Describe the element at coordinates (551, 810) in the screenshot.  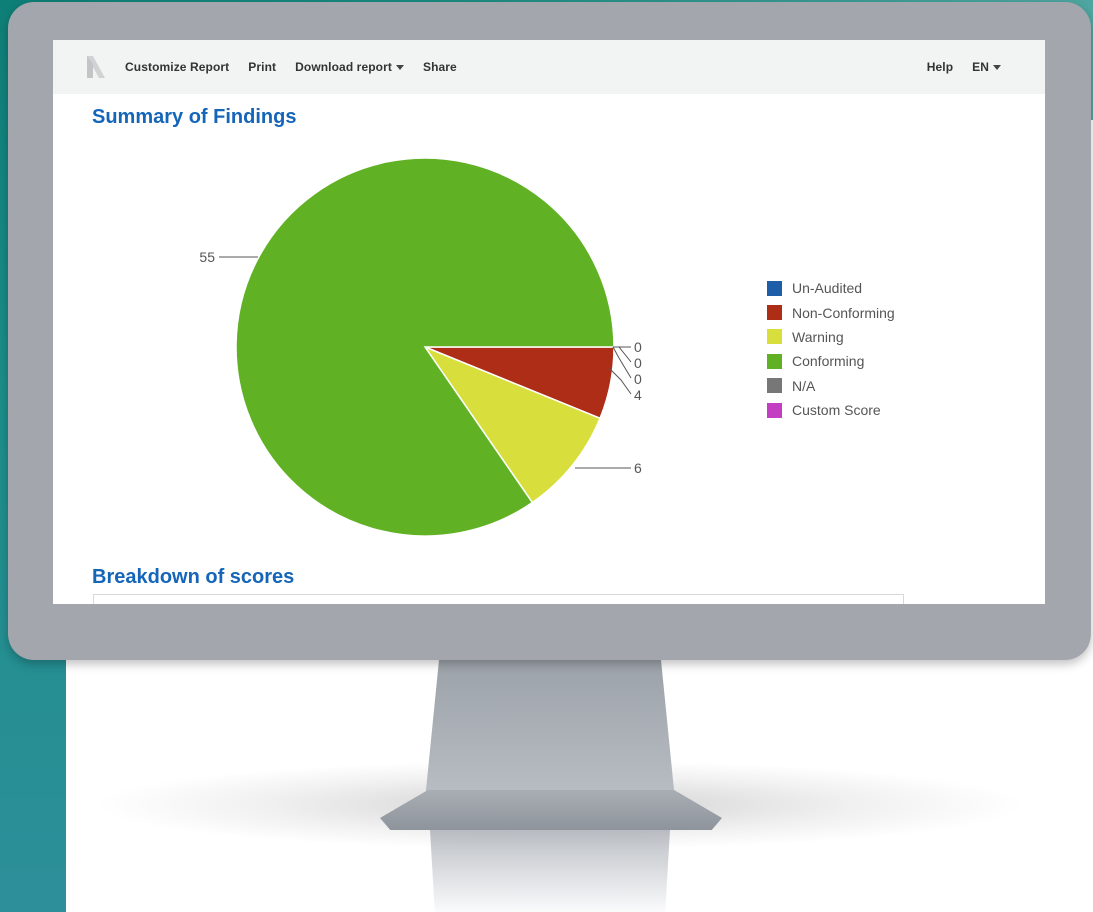
I see `monitor-stand-base` at that location.